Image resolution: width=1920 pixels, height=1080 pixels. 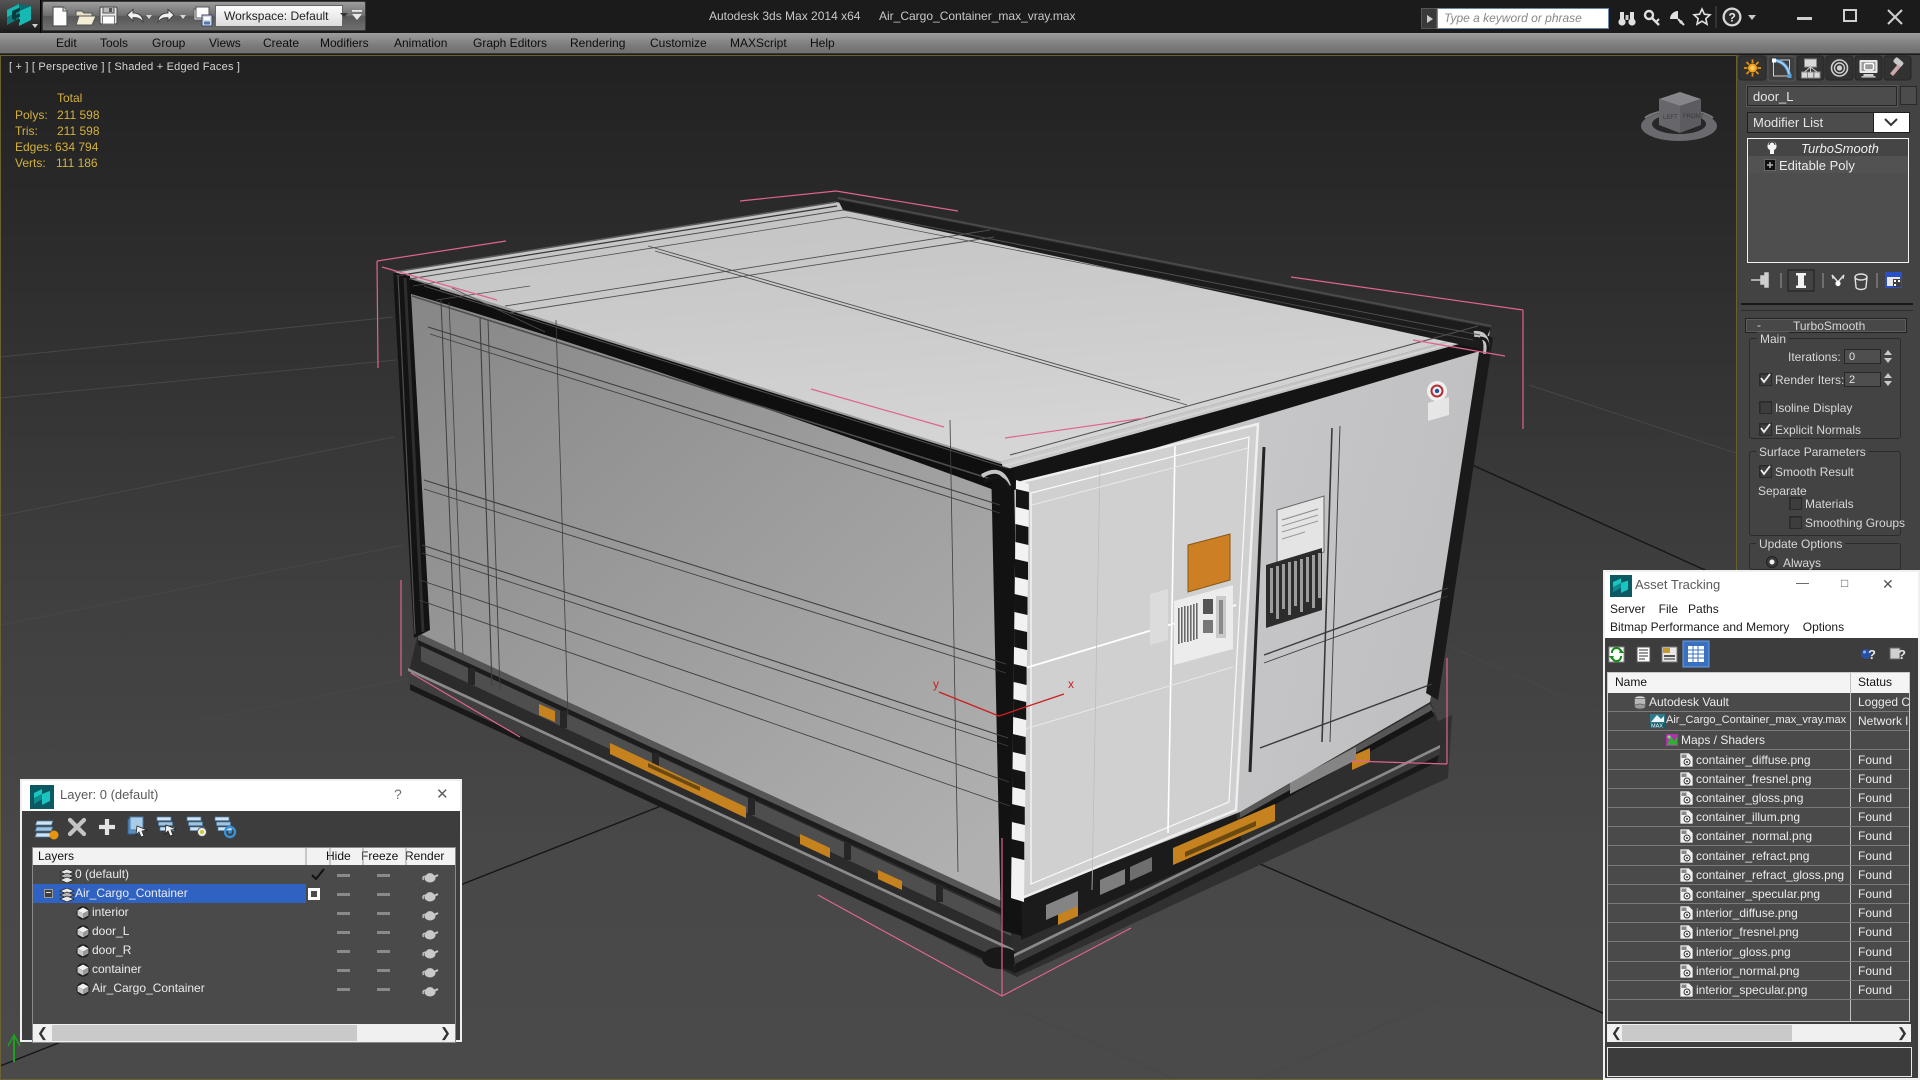 What do you see at coordinates (1670, 118) in the screenshot?
I see `svg-text: LEFT` at bounding box center [1670, 118].